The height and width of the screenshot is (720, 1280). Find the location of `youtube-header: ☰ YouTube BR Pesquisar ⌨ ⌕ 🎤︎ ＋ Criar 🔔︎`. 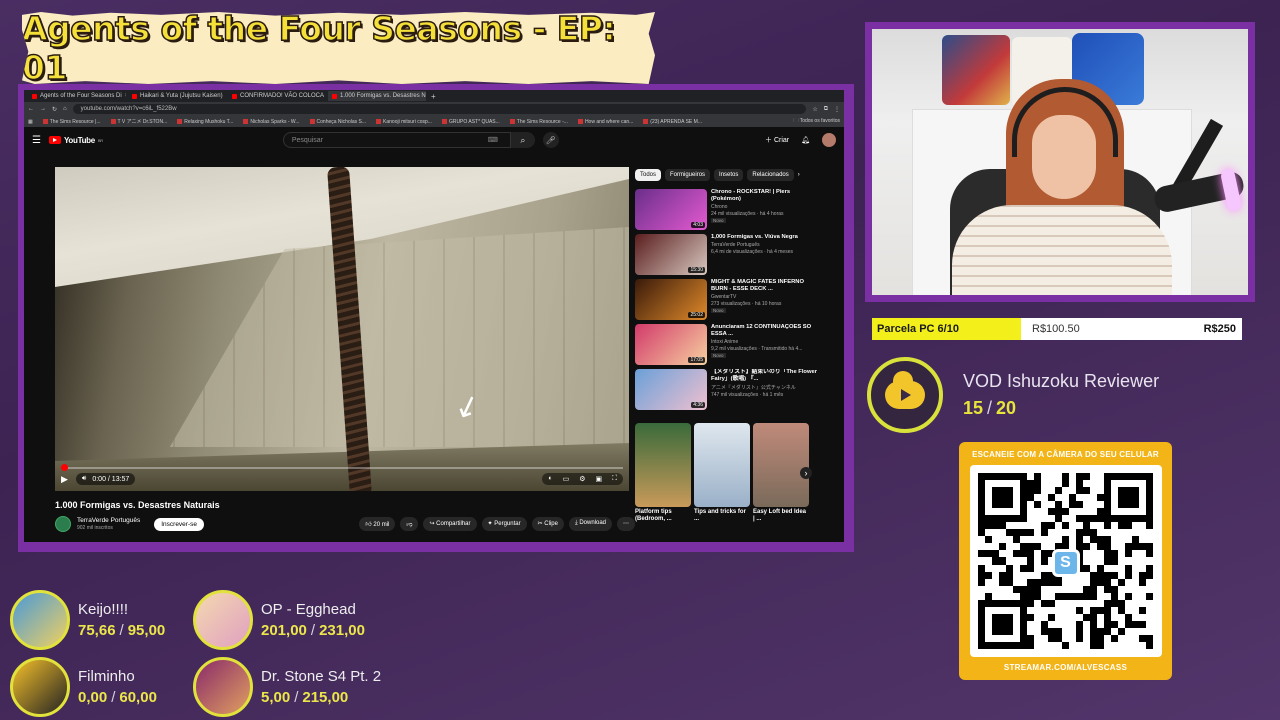

youtube-header: ☰ YouTube BR Pesquisar ⌨ ⌕ 🎤︎ ＋ Criar 🔔︎ is located at coordinates (434, 140).